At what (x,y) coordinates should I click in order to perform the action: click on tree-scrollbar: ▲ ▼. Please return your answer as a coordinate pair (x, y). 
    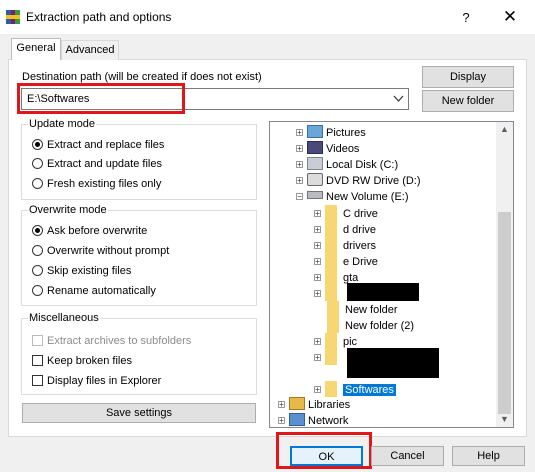
    Looking at the image, I should click on (504, 274).